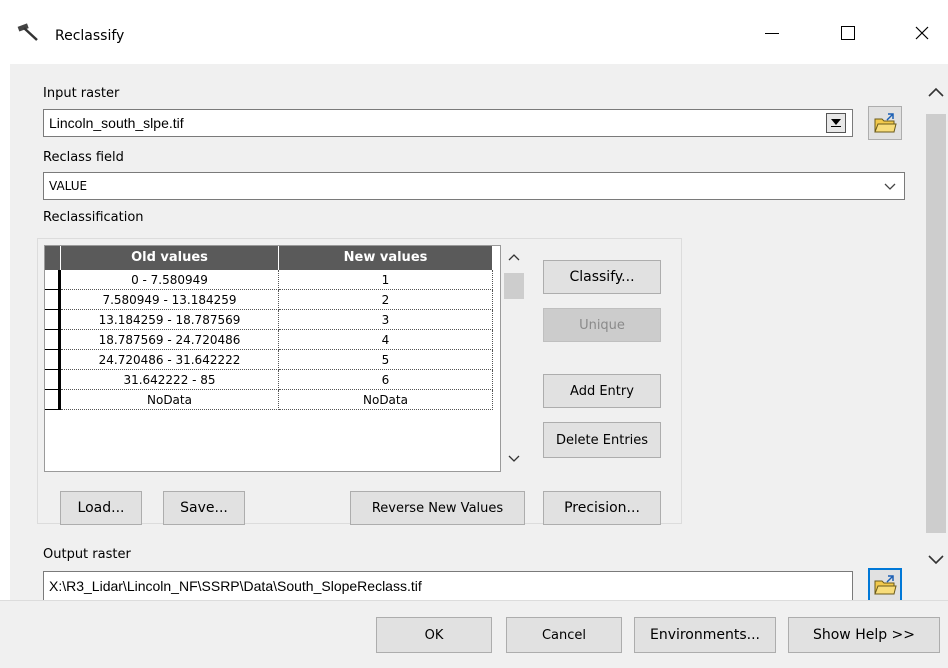  Describe the element at coordinates (386, 380) in the screenshot. I see `new-value-cell: 6` at that location.